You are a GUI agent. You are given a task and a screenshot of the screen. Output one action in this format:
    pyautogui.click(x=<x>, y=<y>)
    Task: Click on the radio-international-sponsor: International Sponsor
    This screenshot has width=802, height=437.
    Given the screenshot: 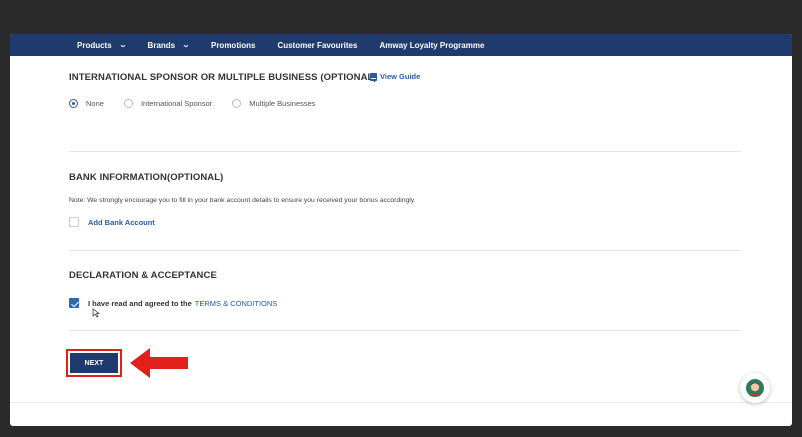 What is the action you would take?
    pyautogui.click(x=168, y=103)
    